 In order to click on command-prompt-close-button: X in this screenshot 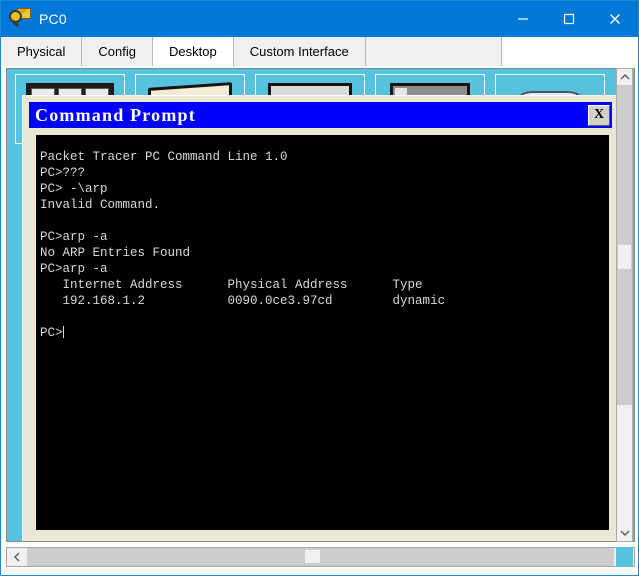, I will do `click(599, 115)`.